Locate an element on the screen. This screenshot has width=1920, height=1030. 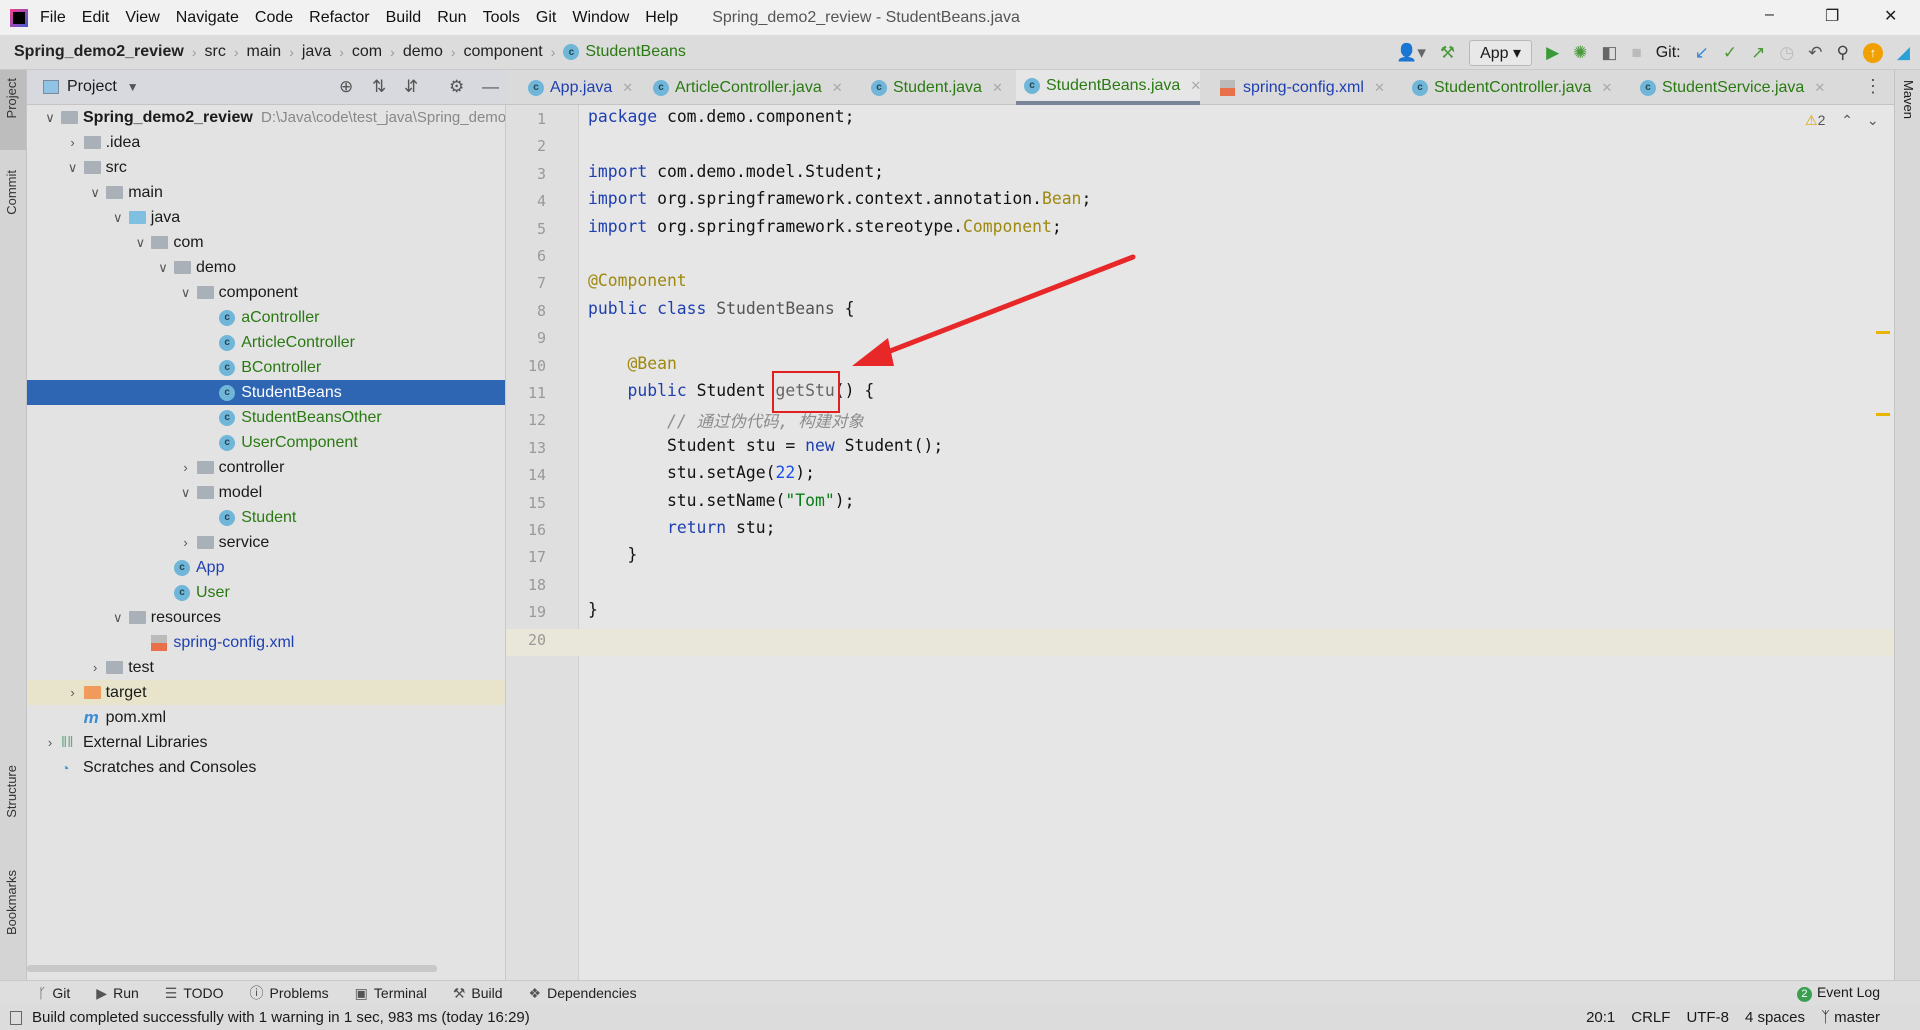
user-icon: 👤▾ is located at coordinates (1411, 53).